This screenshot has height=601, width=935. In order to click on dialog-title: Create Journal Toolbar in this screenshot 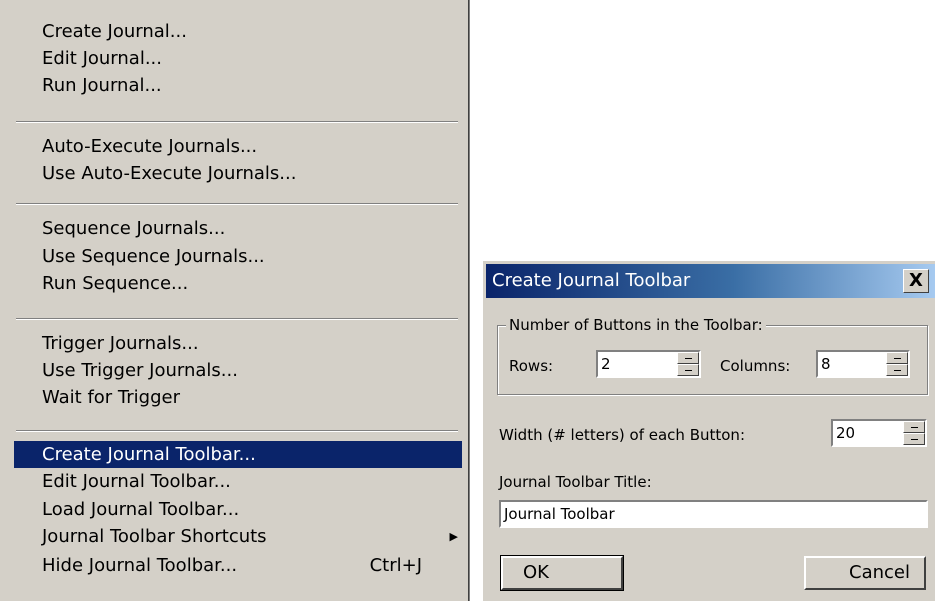, I will do `click(591, 280)`.